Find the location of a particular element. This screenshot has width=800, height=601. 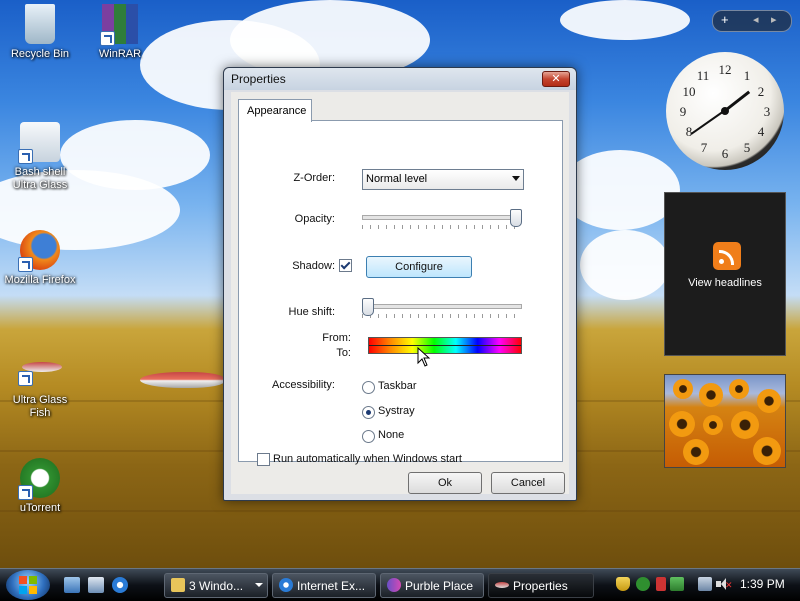

close-button: ✕ is located at coordinates (556, 79).